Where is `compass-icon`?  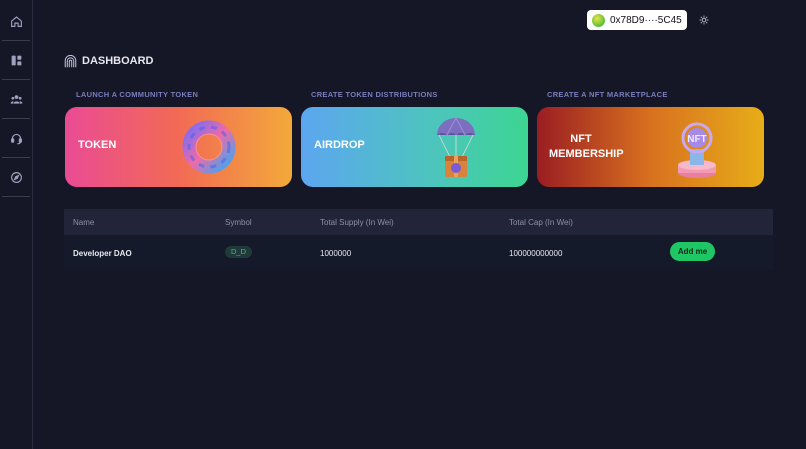 compass-icon is located at coordinates (16, 177).